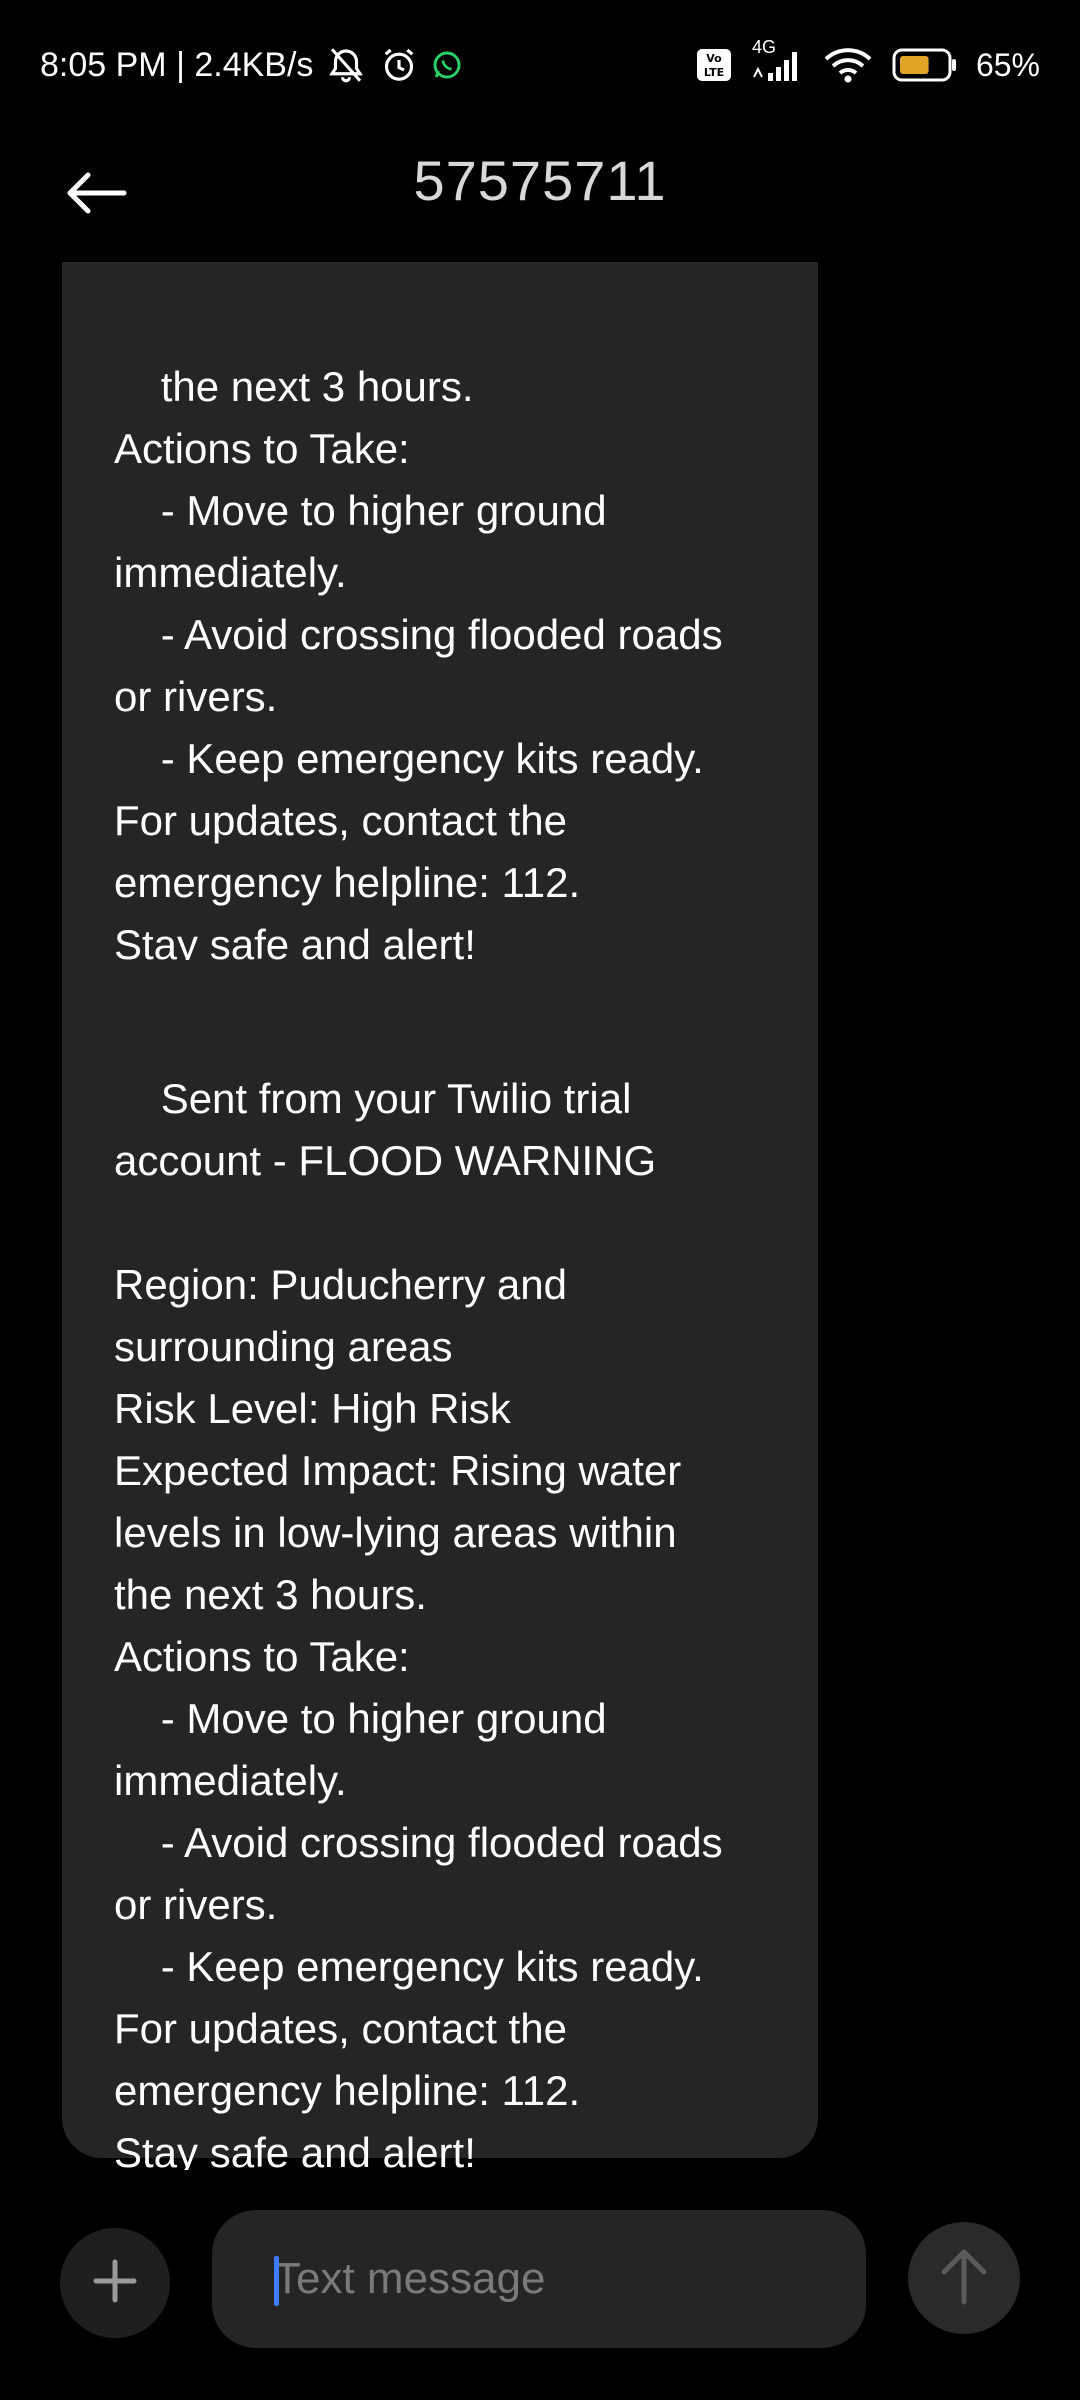 This screenshot has width=1080, height=2400. What do you see at coordinates (777, 60) in the screenshot?
I see `signal-icon: 4G` at bounding box center [777, 60].